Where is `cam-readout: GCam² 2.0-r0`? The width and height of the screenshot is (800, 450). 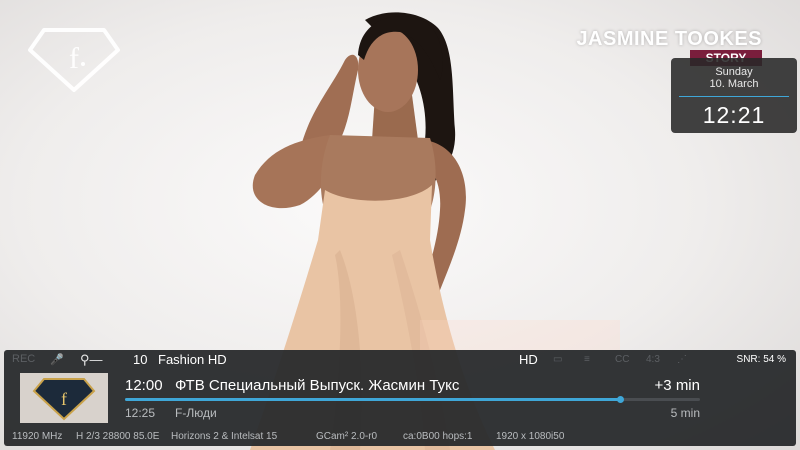
cam-readout: GCam² 2.0-r0 is located at coordinates (347, 436).